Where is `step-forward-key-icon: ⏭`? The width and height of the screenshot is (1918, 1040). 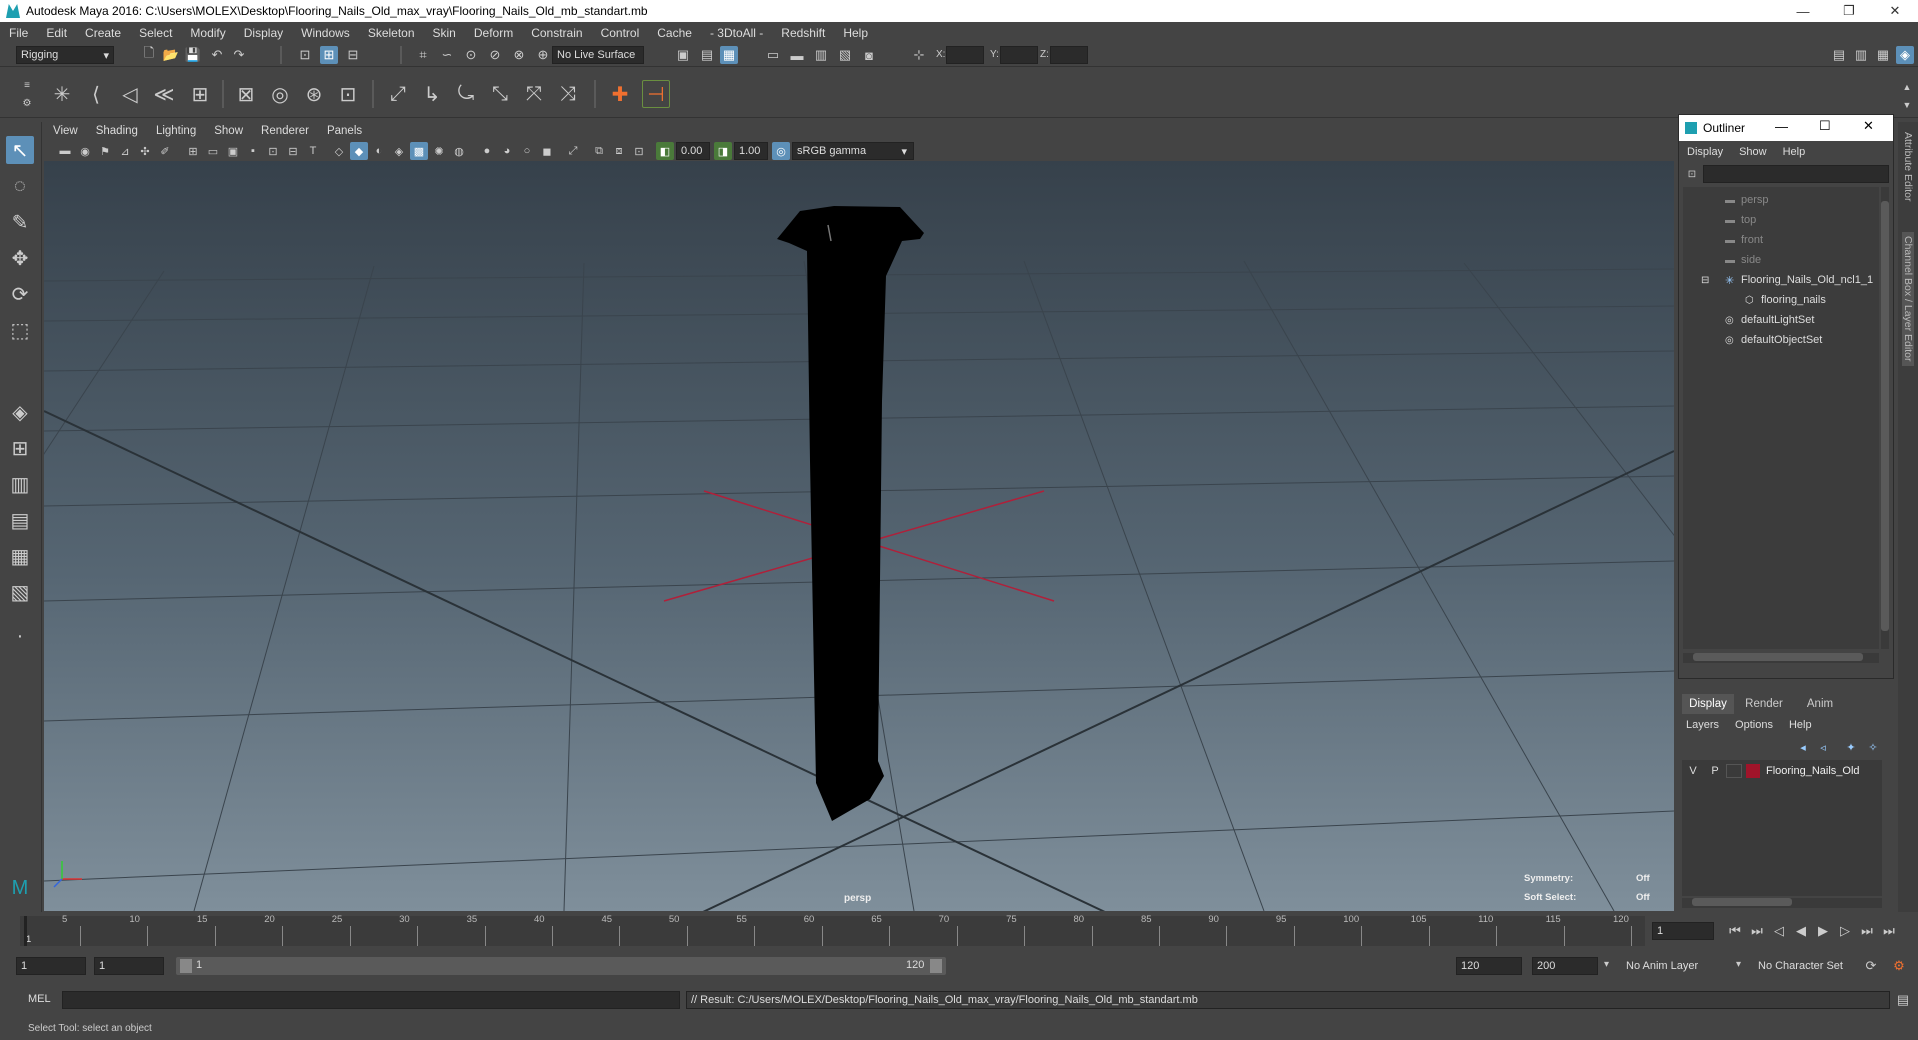
step-forward-key-icon: ⏭ is located at coordinates (1867, 931).